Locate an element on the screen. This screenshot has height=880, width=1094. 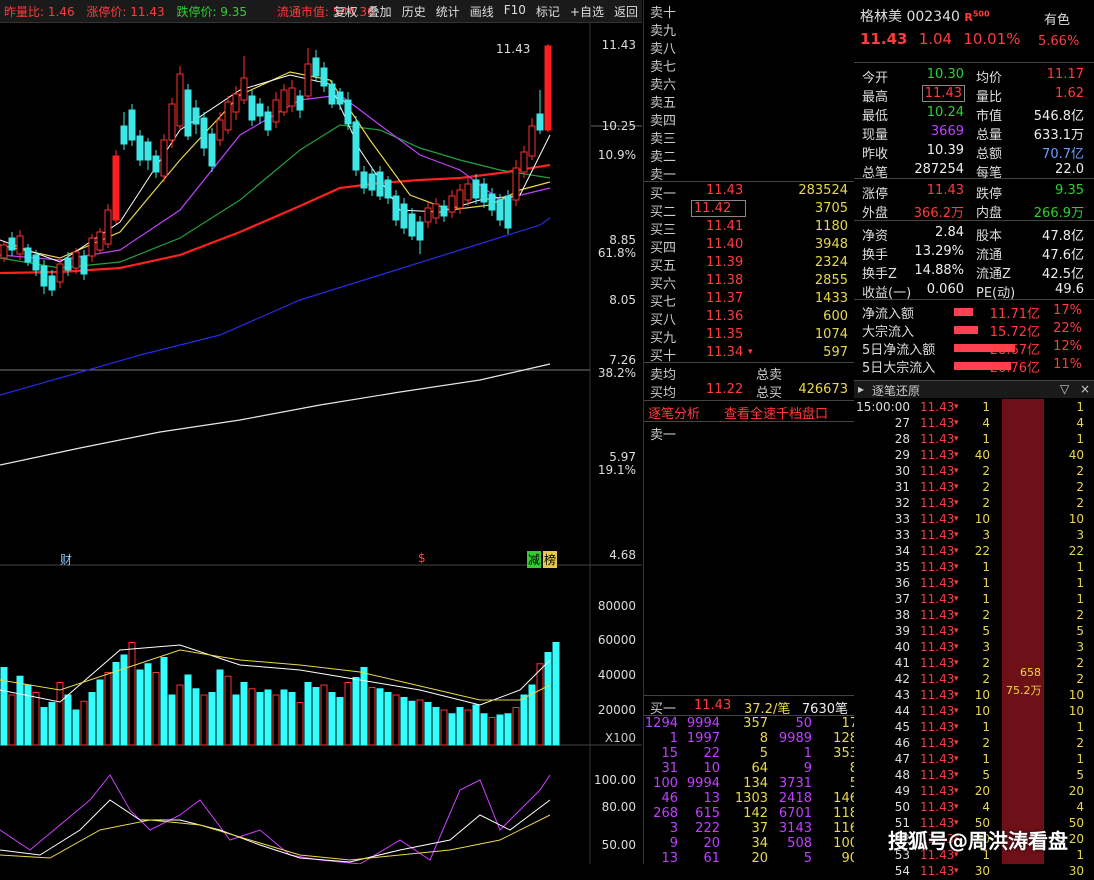
dollar-marker: $ is located at coordinates (422, 558).